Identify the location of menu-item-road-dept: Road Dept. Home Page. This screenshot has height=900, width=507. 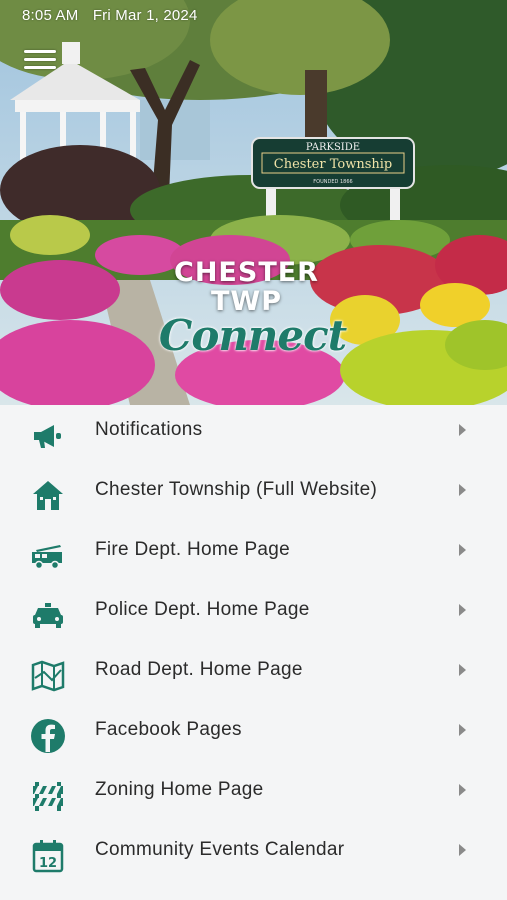
(253, 675).